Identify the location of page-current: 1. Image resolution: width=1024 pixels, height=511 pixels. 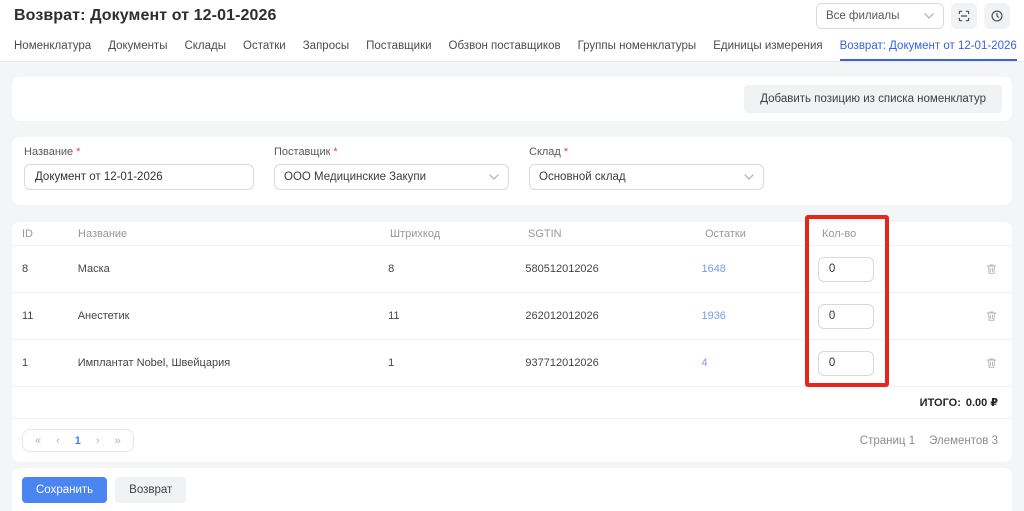
(78, 441).